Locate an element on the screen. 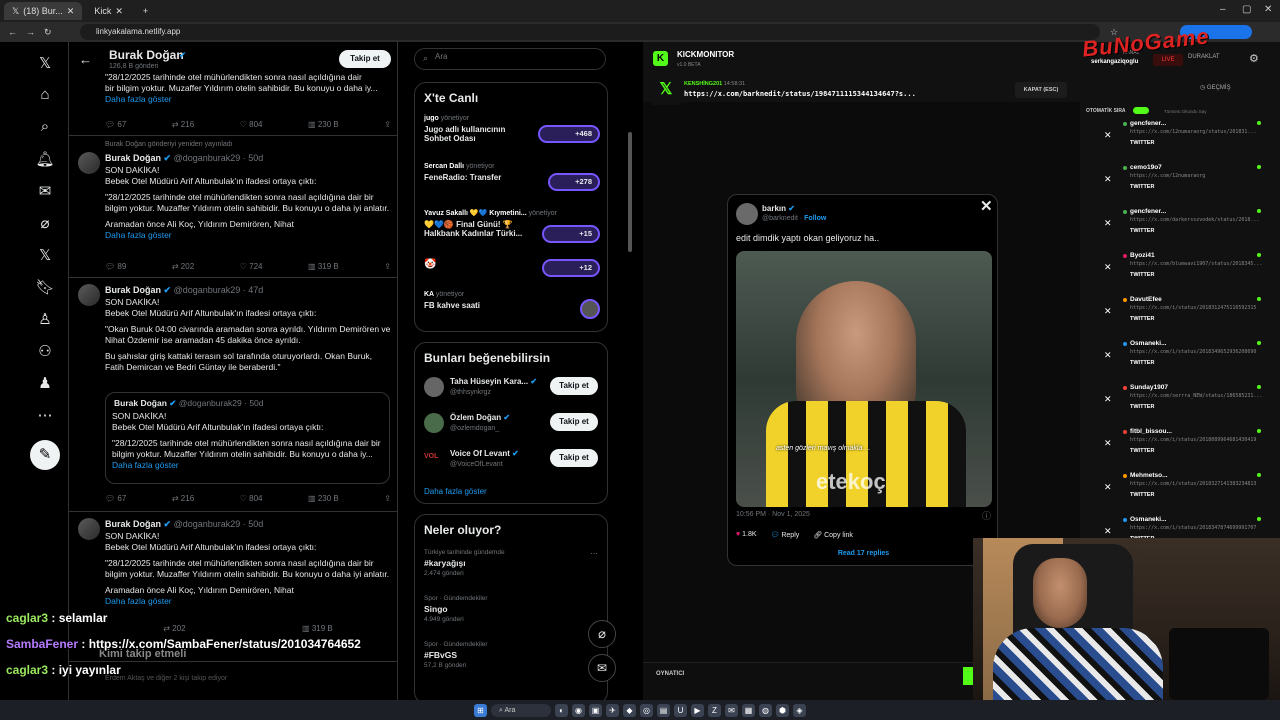  app-icon: ▦ is located at coordinates (748, 710).